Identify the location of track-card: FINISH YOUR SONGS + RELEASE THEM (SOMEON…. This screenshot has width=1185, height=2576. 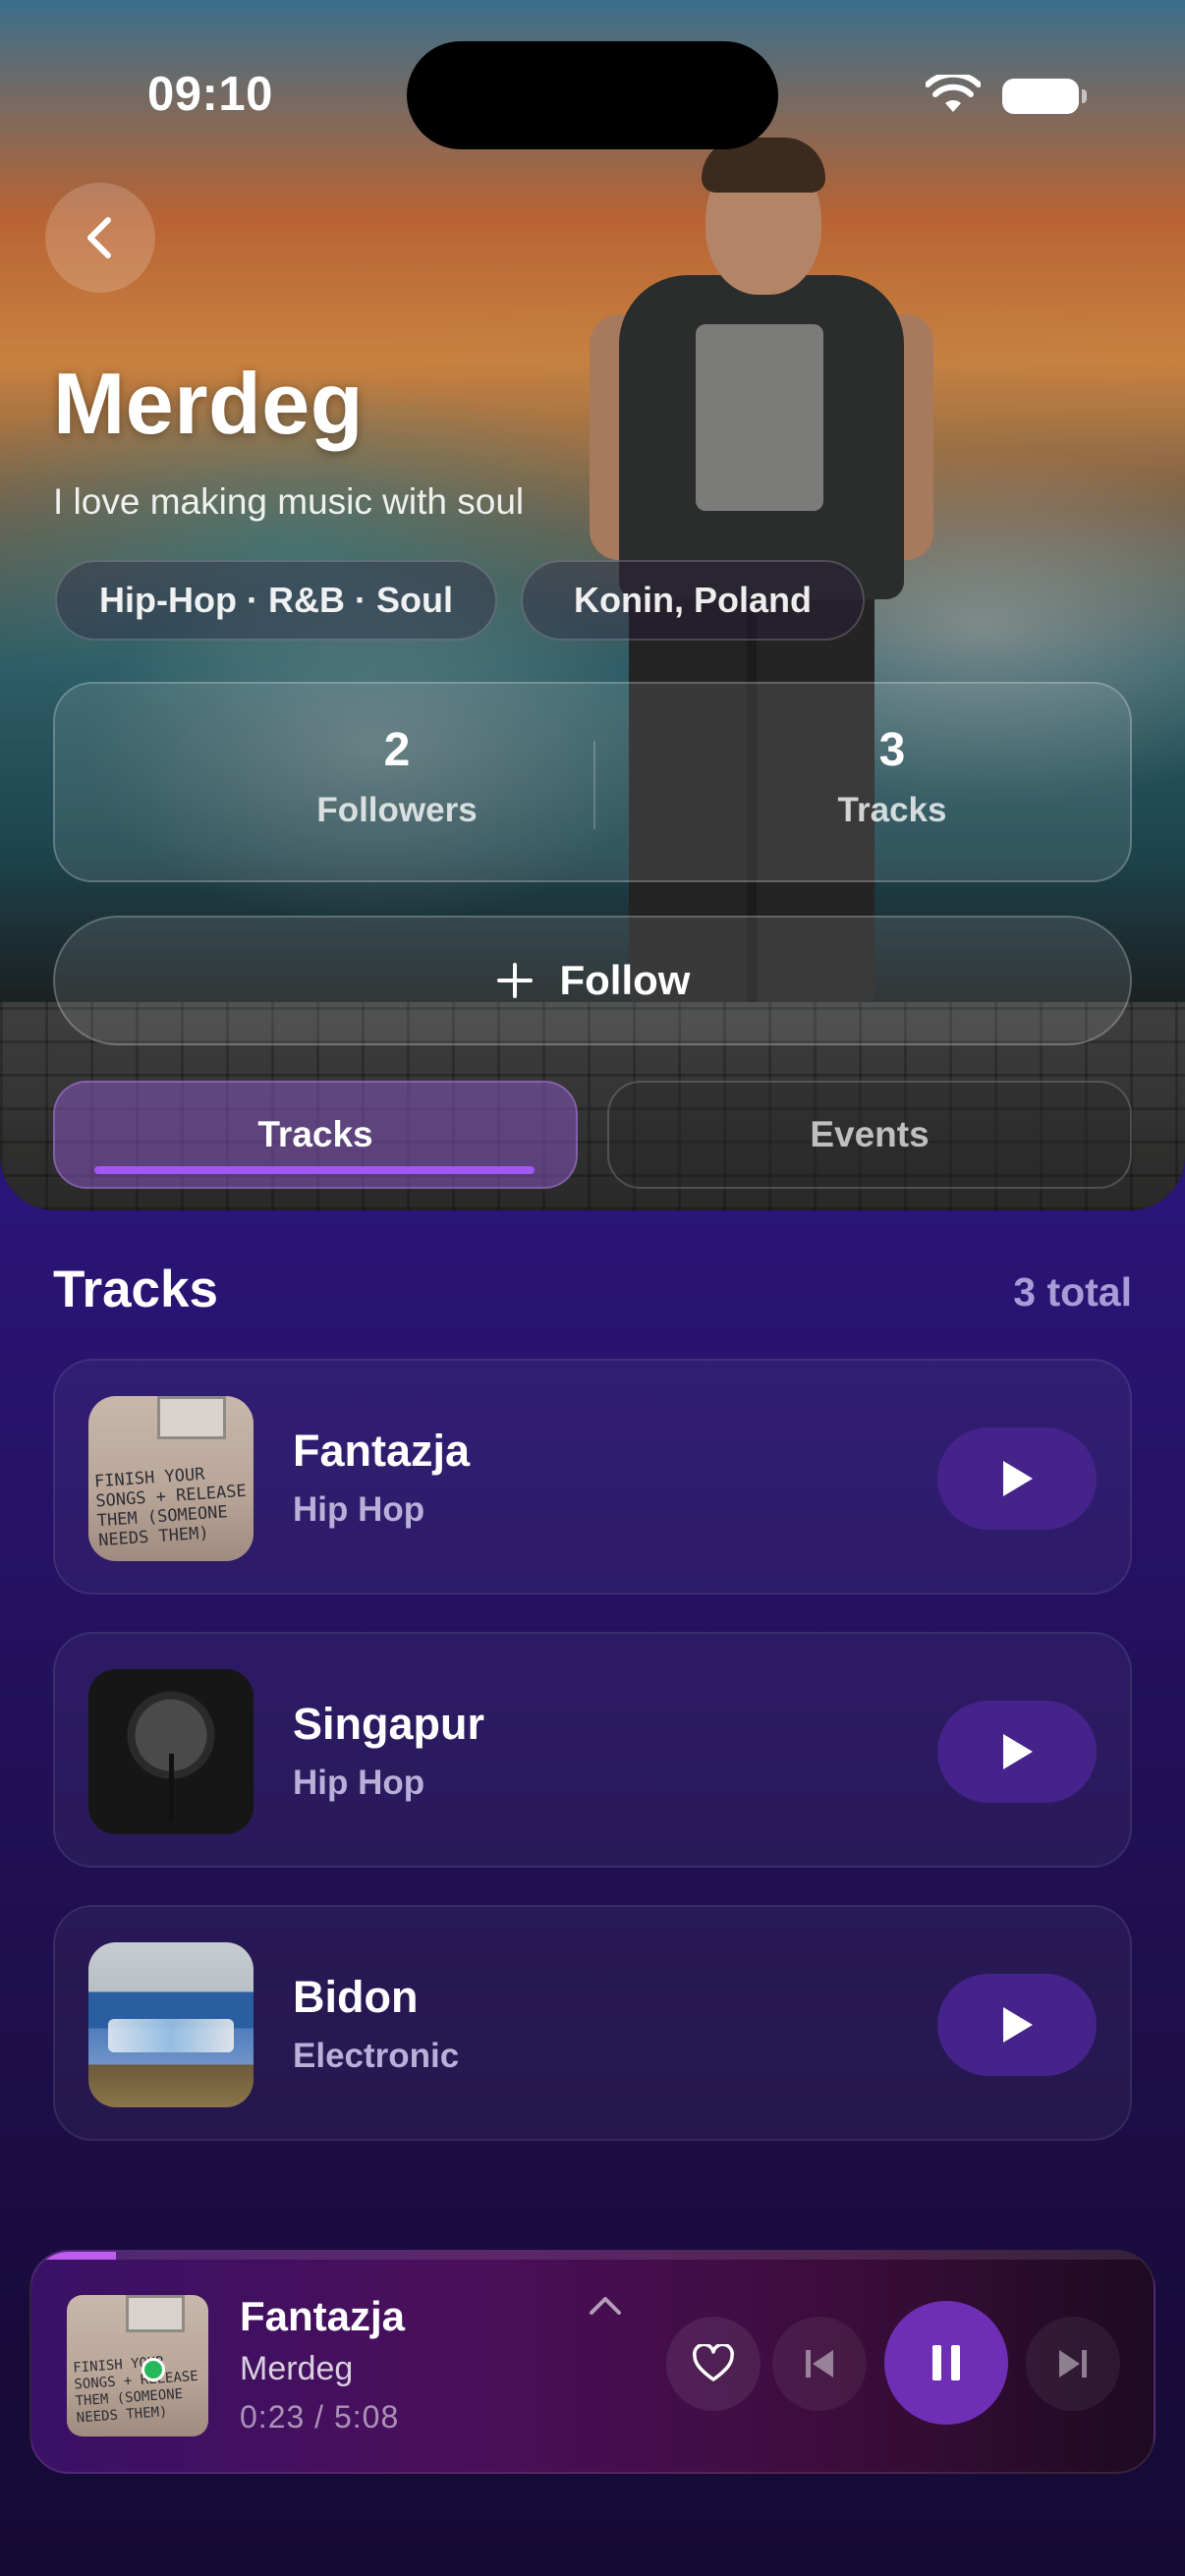
(592, 1477).